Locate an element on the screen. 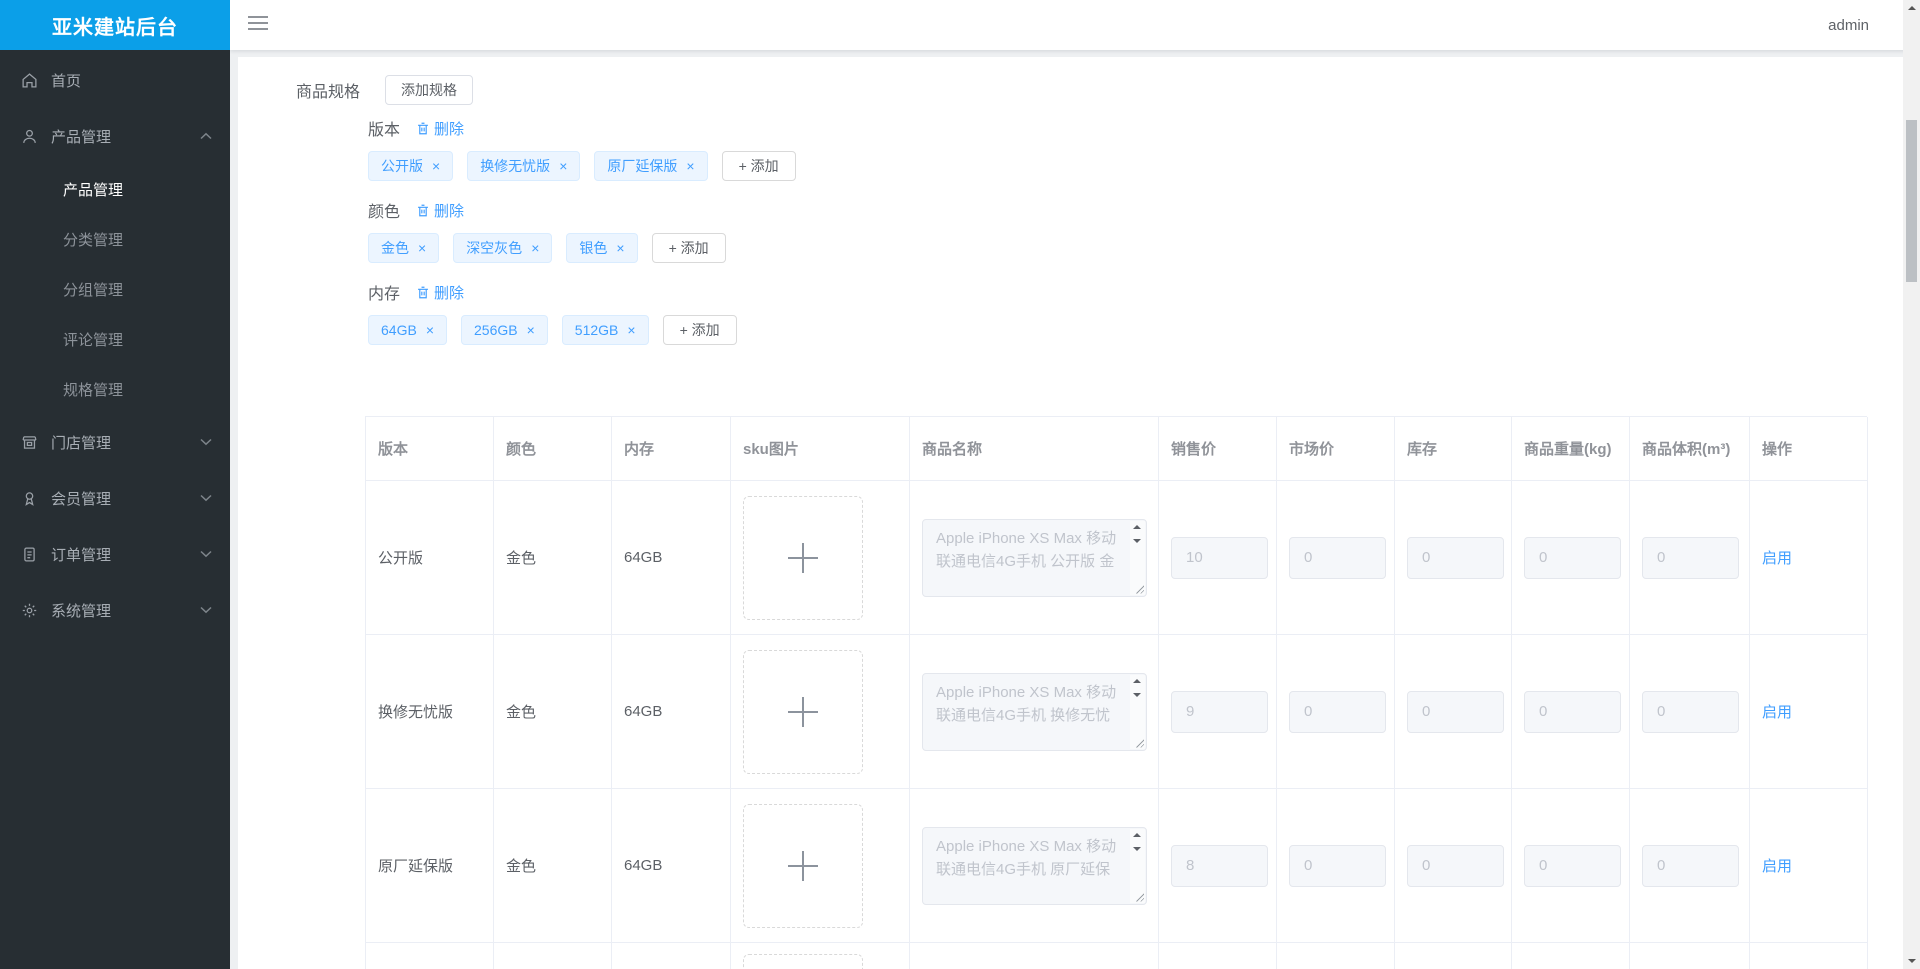 This screenshot has width=1920, height=969. delete-label: 删除 is located at coordinates (449, 293).